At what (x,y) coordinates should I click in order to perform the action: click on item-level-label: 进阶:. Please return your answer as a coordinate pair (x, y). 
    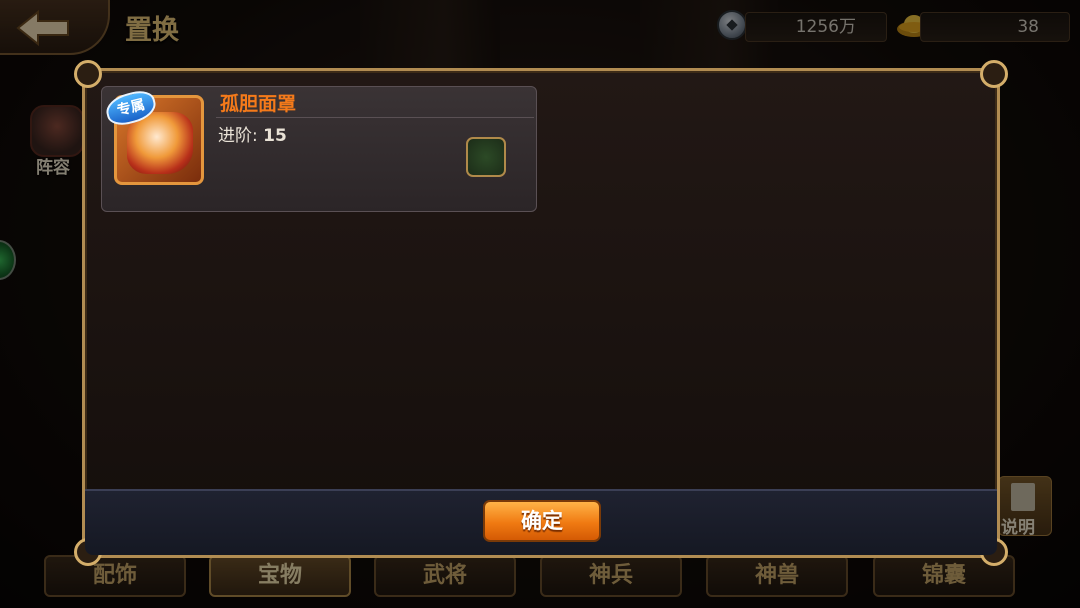
    Looking at the image, I should click on (238, 136).